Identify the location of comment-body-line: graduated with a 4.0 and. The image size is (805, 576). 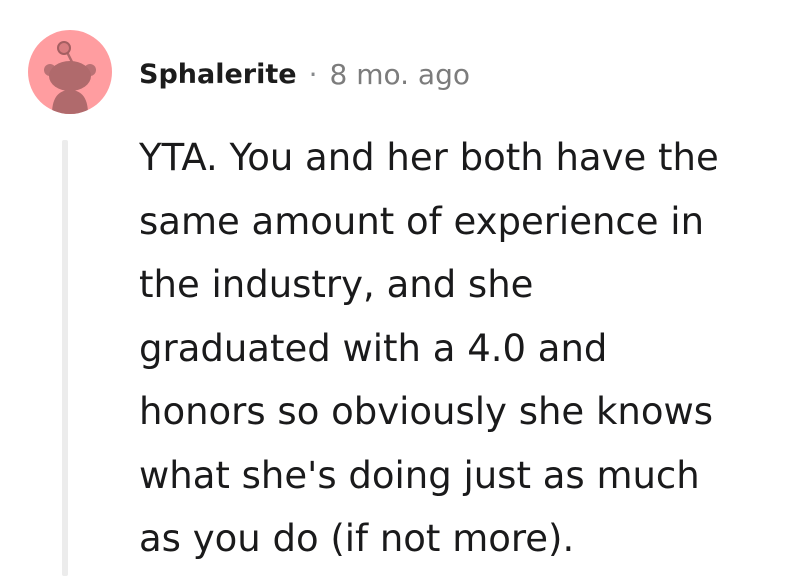
(373, 348).